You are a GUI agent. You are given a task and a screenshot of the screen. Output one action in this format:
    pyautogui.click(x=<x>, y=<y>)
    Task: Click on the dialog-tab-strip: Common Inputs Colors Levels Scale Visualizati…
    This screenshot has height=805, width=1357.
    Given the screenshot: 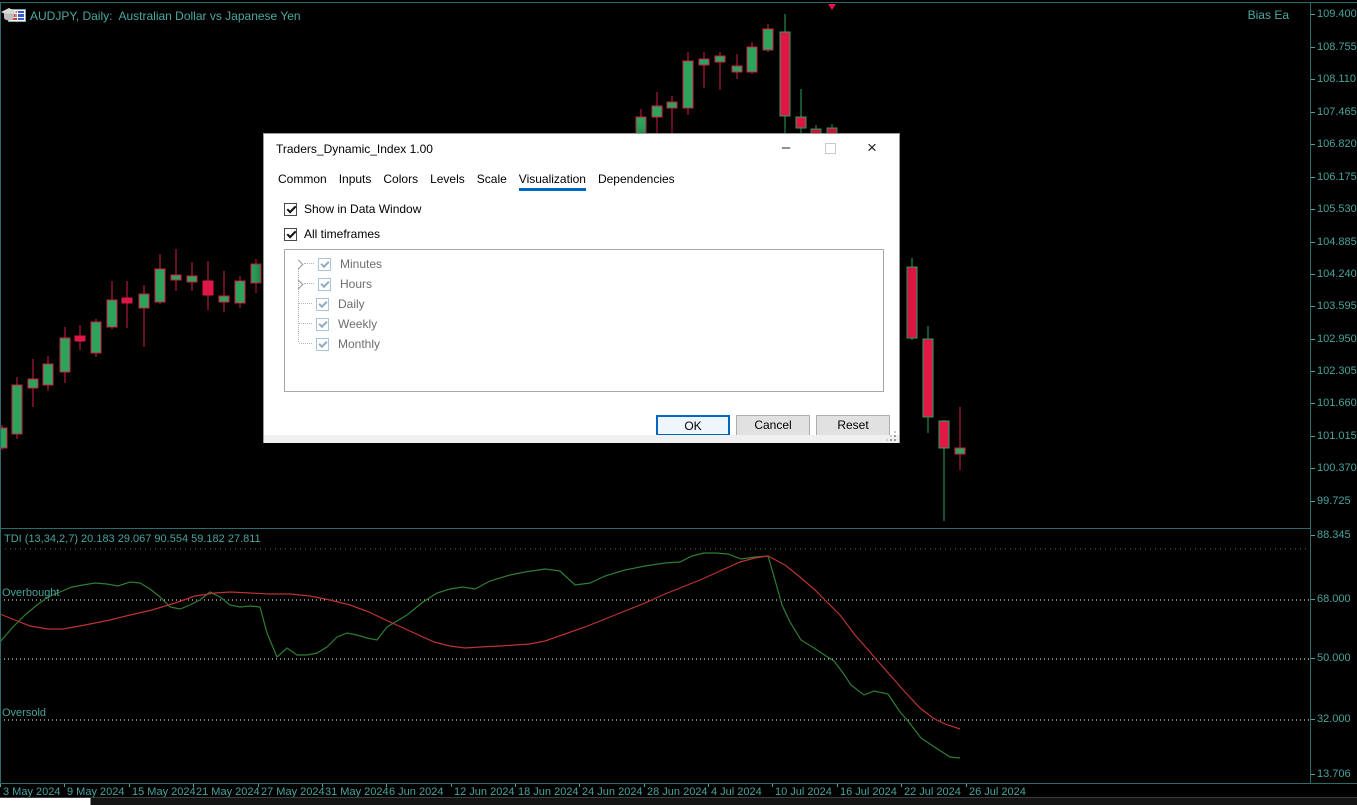 What is the action you would take?
    pyautogui.click(x=476, y=180)
    